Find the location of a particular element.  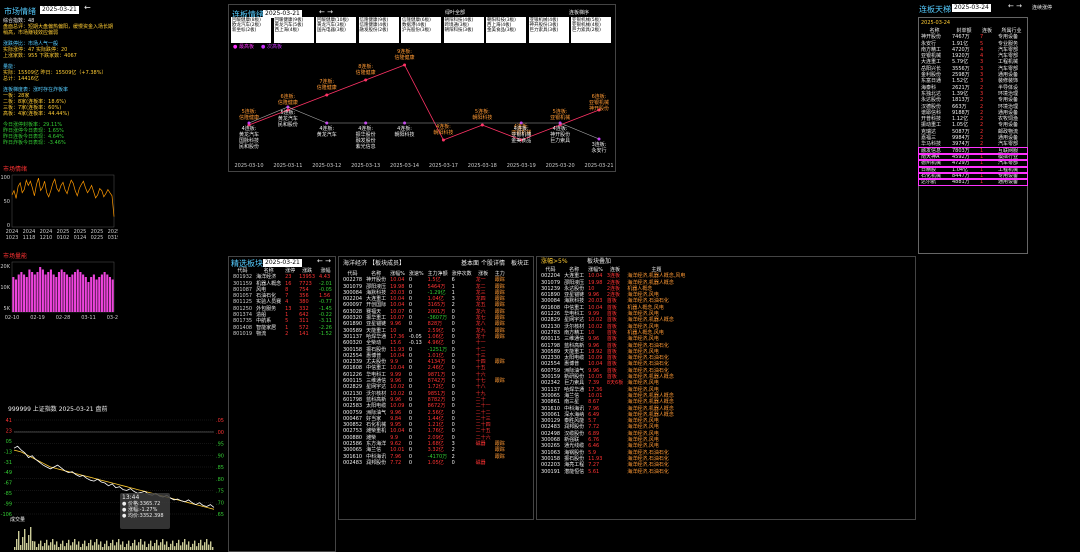

table-cell: 大连重工 is located at coordinates (574, 276).